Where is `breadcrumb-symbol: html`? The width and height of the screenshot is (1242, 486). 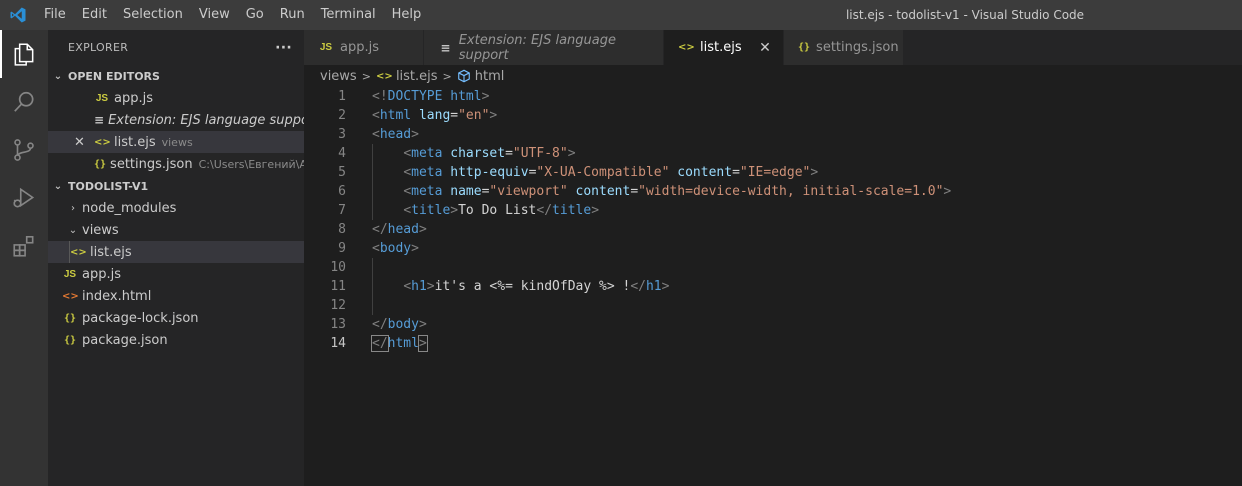 breadcrumb-symbol: html is located at coordinates (490, 76).